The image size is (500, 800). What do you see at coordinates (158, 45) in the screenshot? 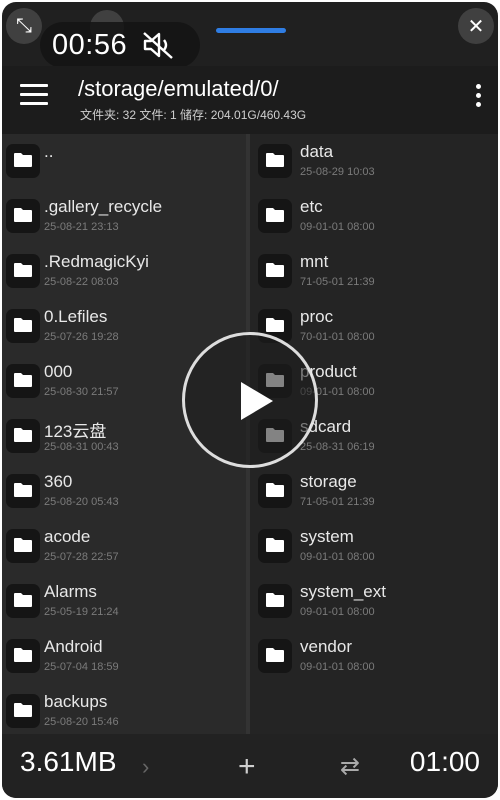
I see `mute-icon` at bounding box center [158, 45].